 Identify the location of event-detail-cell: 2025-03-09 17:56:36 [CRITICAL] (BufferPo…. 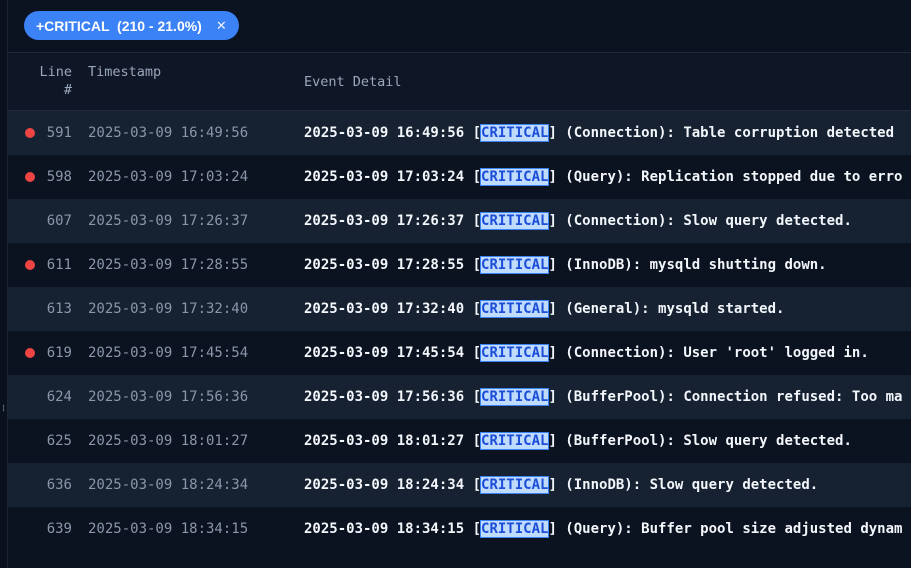
(603, 397).